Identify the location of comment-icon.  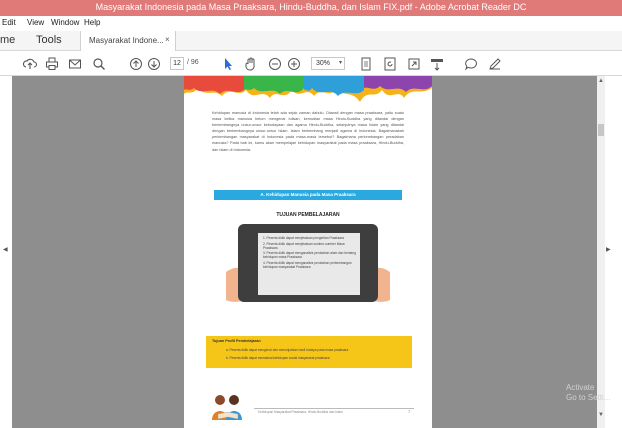
(471, 64).